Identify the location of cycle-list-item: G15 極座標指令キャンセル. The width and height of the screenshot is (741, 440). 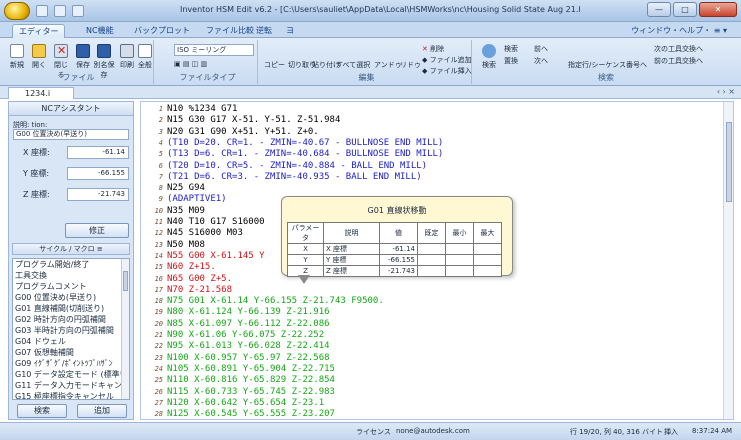
(68, 395).